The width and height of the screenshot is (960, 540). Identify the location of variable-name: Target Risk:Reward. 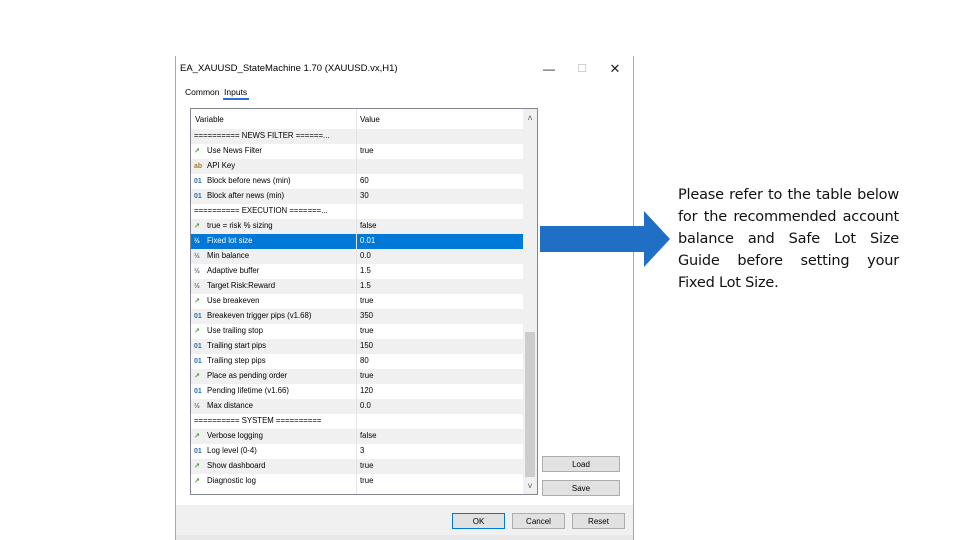
(241, 285).